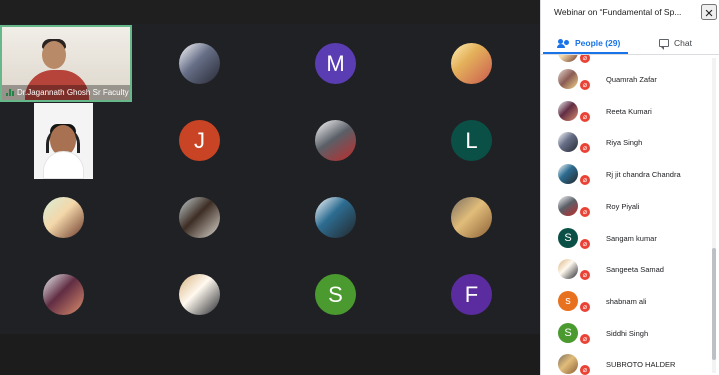 Image resolution: width=719 pixels, height=375 pixels. What do you see at coordinates (66, 92) in the screenshot?
I see `speaker-name-label: Dr.Jagannath Ghosh Sr Faculty` at bounding box center [66, 92].